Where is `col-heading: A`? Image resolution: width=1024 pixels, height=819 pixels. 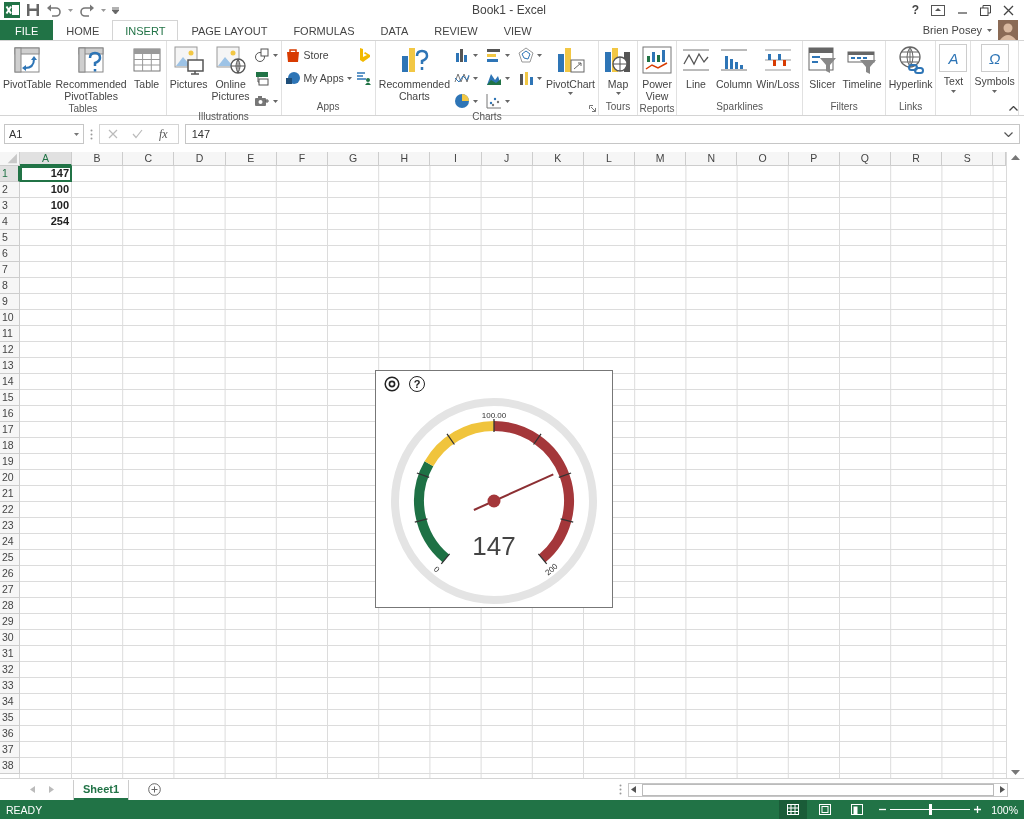 col-heading: A is located at coordinates (46, 159).